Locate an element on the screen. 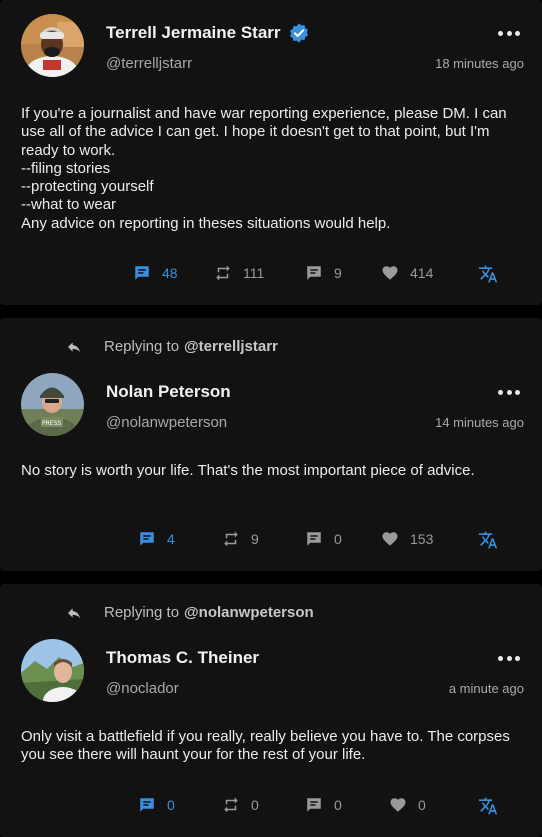 This screenshot has width=542, height=837. repost-count: 111 is located at coordinates (254, 273).